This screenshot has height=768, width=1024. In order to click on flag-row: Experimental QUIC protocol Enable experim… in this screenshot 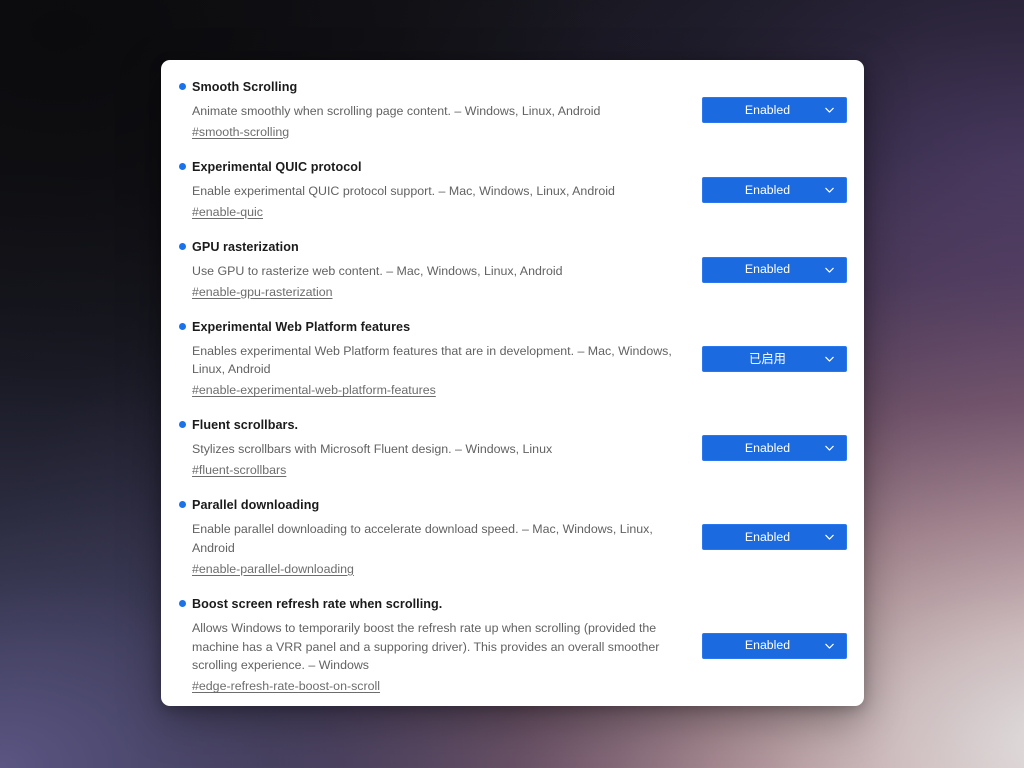, I will do `click(510, 190)`.